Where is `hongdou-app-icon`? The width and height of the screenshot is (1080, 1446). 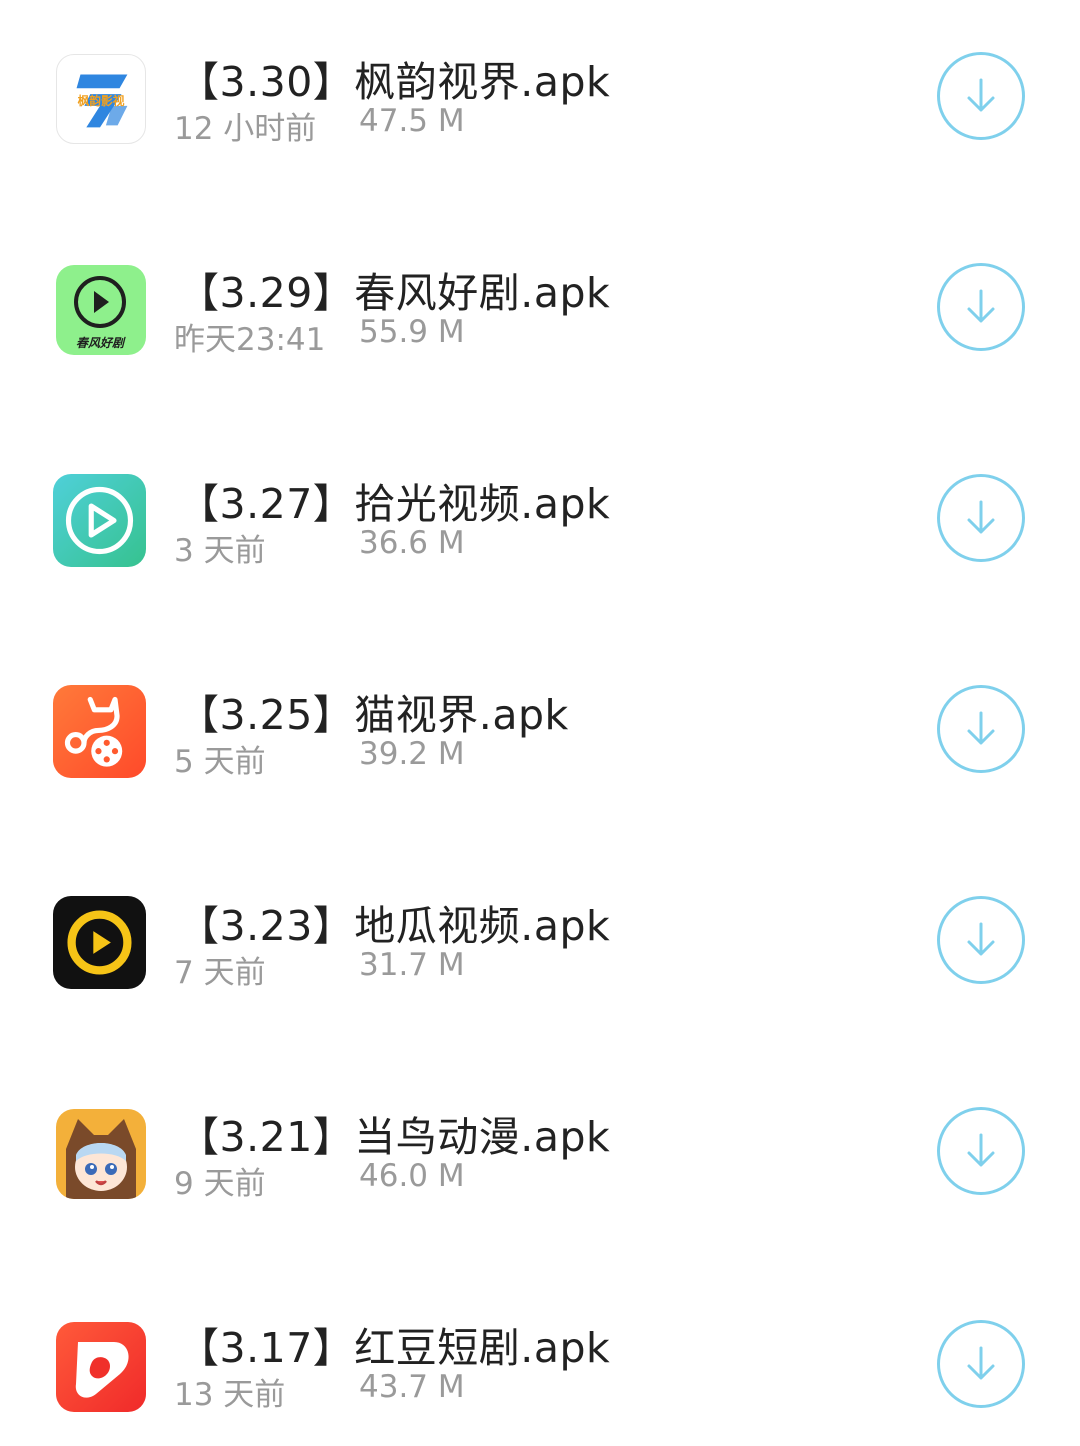
hongdou-app-icon is located at coordinates (101, 1367).